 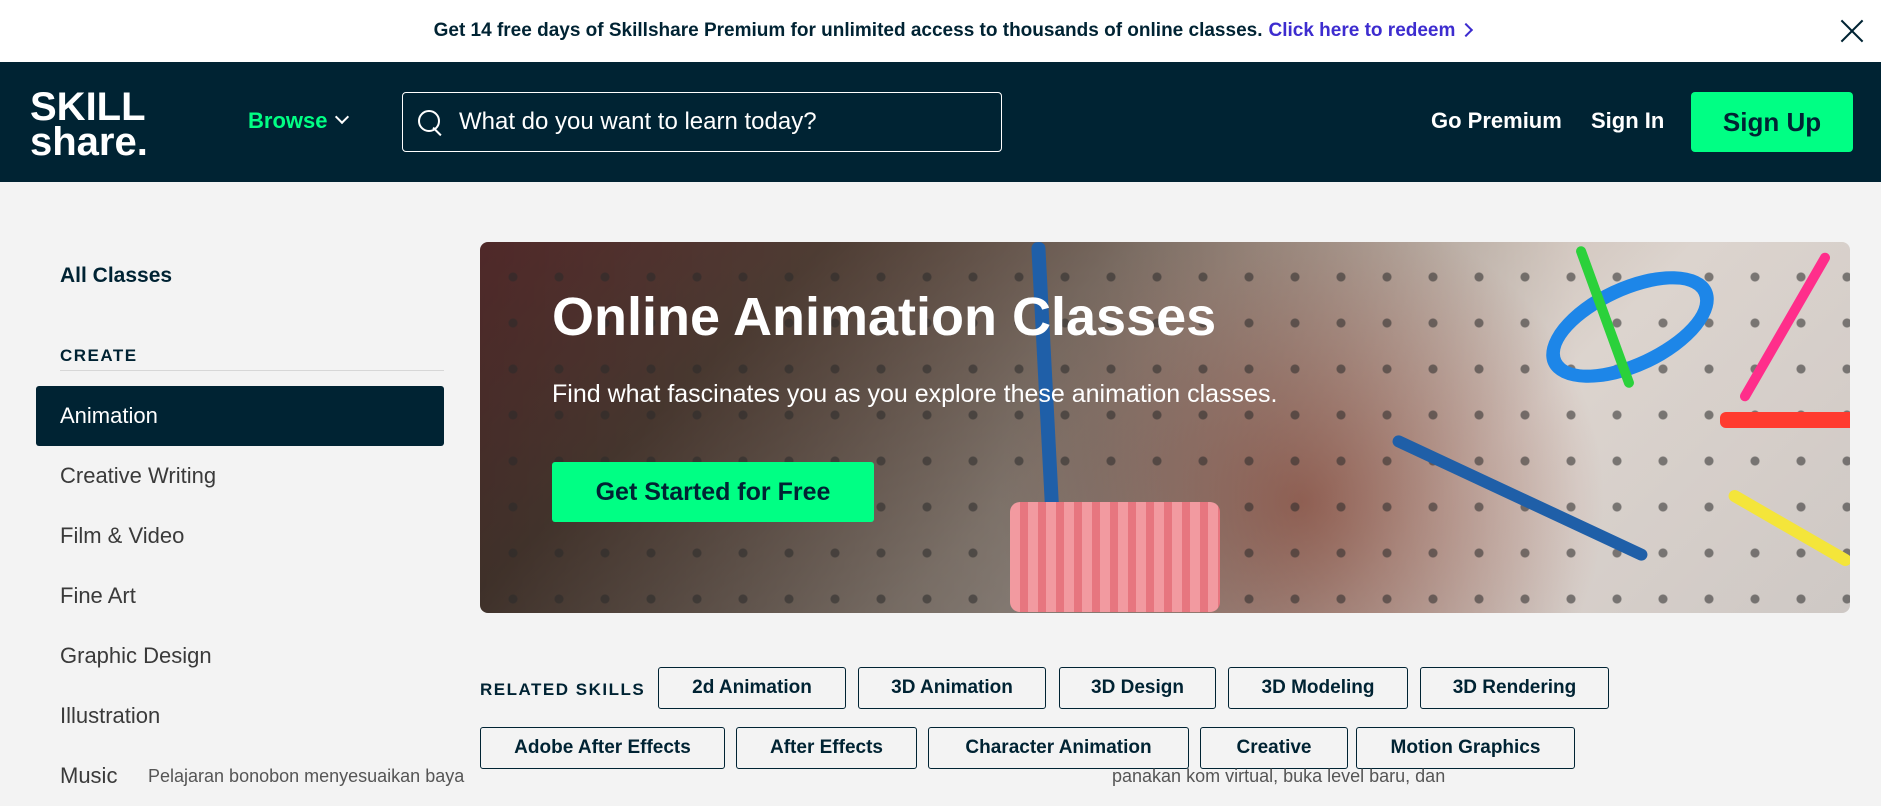 What do you see at coordinates (240, 536) in the screenshot?
I see `sidebar-item-film-video: Film & Video` at bounding box center [240, 536].